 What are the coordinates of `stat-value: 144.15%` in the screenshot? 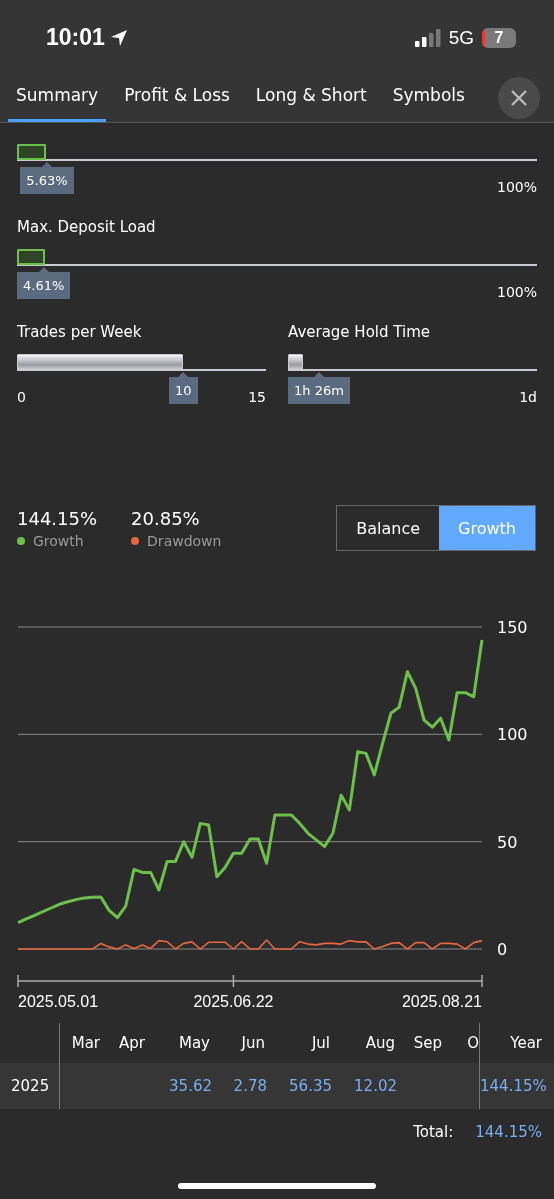 It's located at (57, 518).